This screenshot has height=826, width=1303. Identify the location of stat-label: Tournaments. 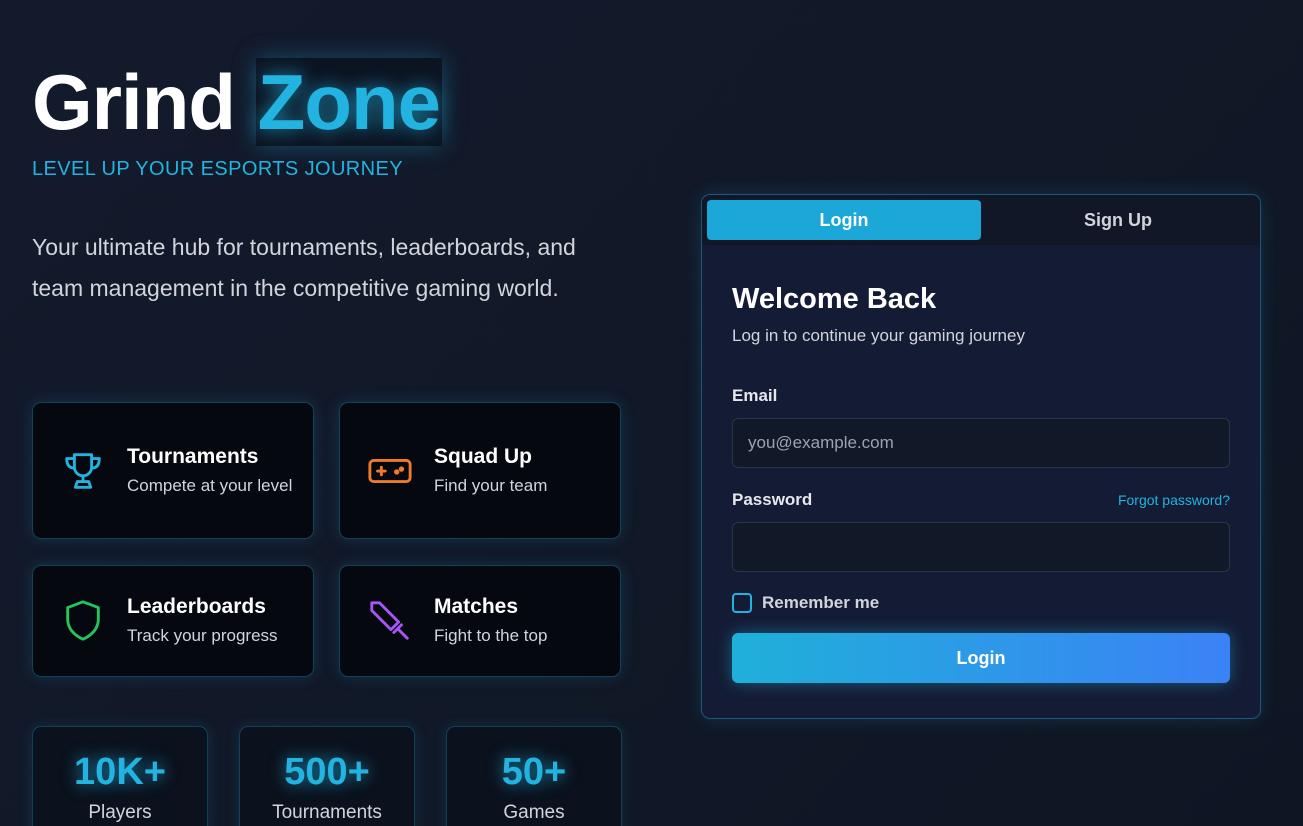
(327, 812).